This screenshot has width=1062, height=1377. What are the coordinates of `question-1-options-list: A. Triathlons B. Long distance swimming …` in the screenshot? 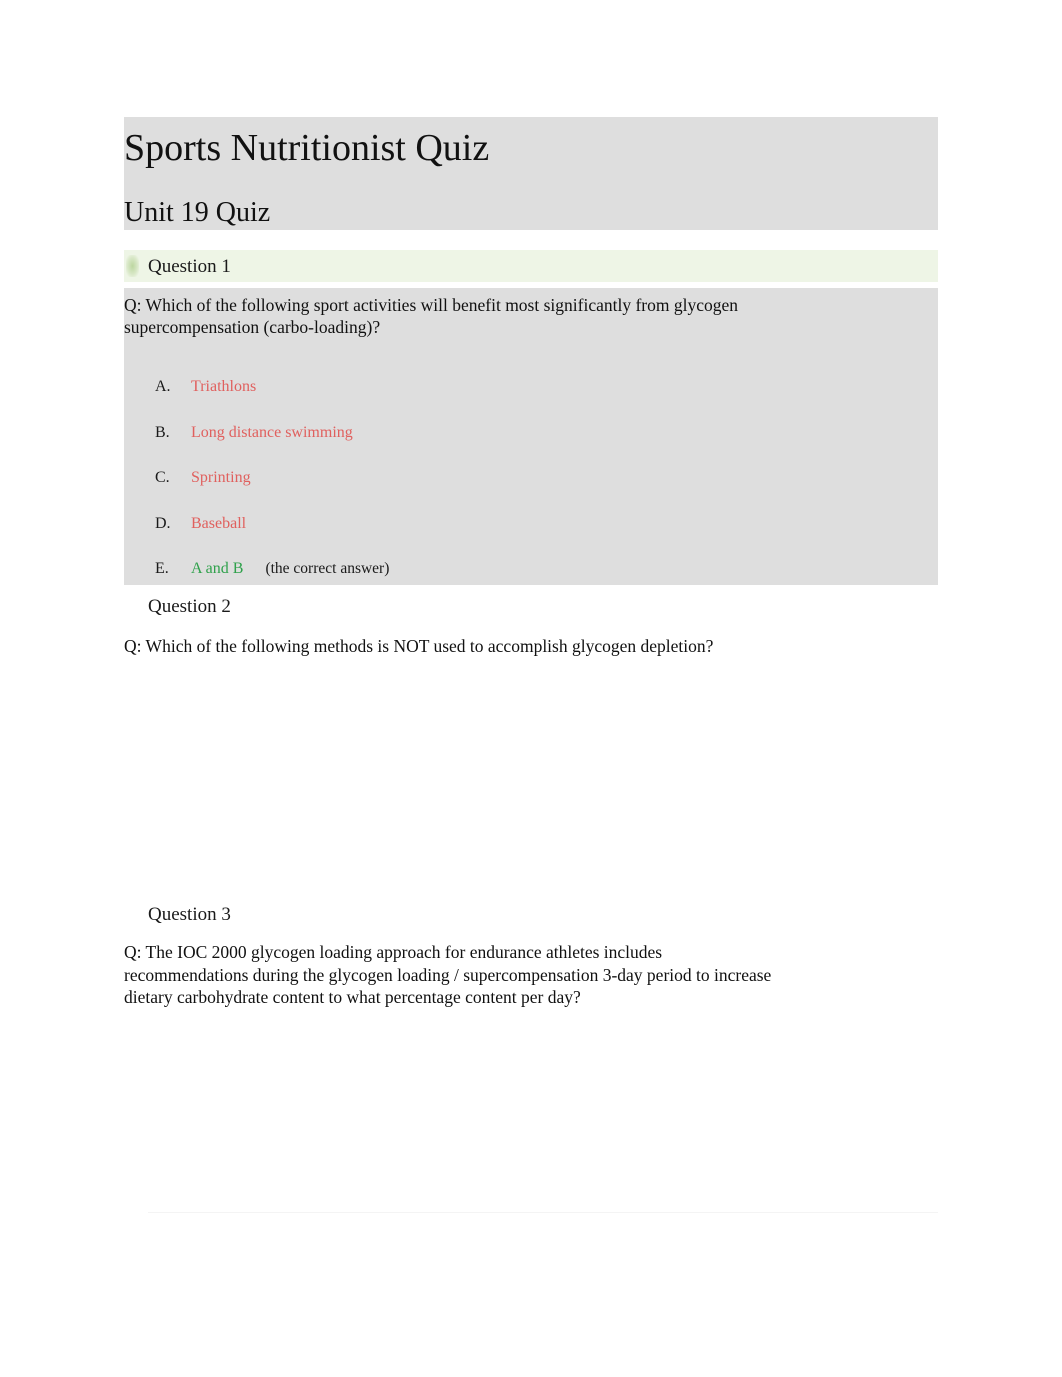 It's located at (474, 492).